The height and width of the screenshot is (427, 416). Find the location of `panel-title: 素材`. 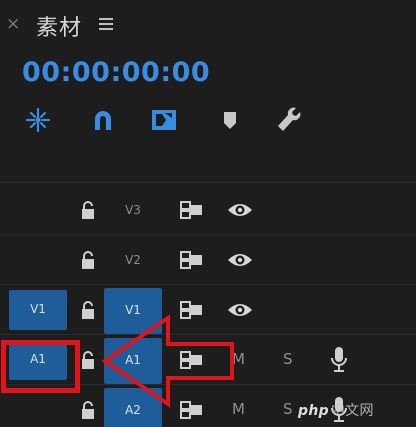

panel-title: 素材 is located at coordinates (59, 28).